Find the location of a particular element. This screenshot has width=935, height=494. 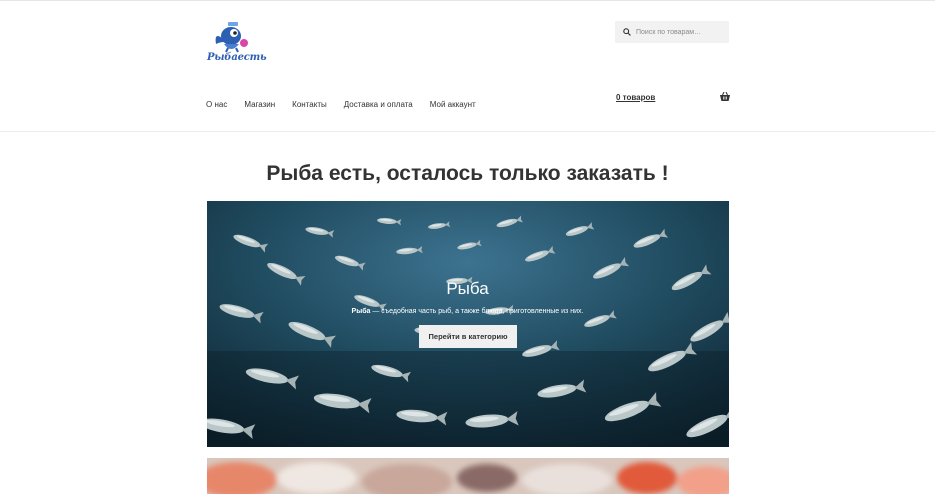

nav-item-account: Мой аккаунт is located at coordinates (453, 104).